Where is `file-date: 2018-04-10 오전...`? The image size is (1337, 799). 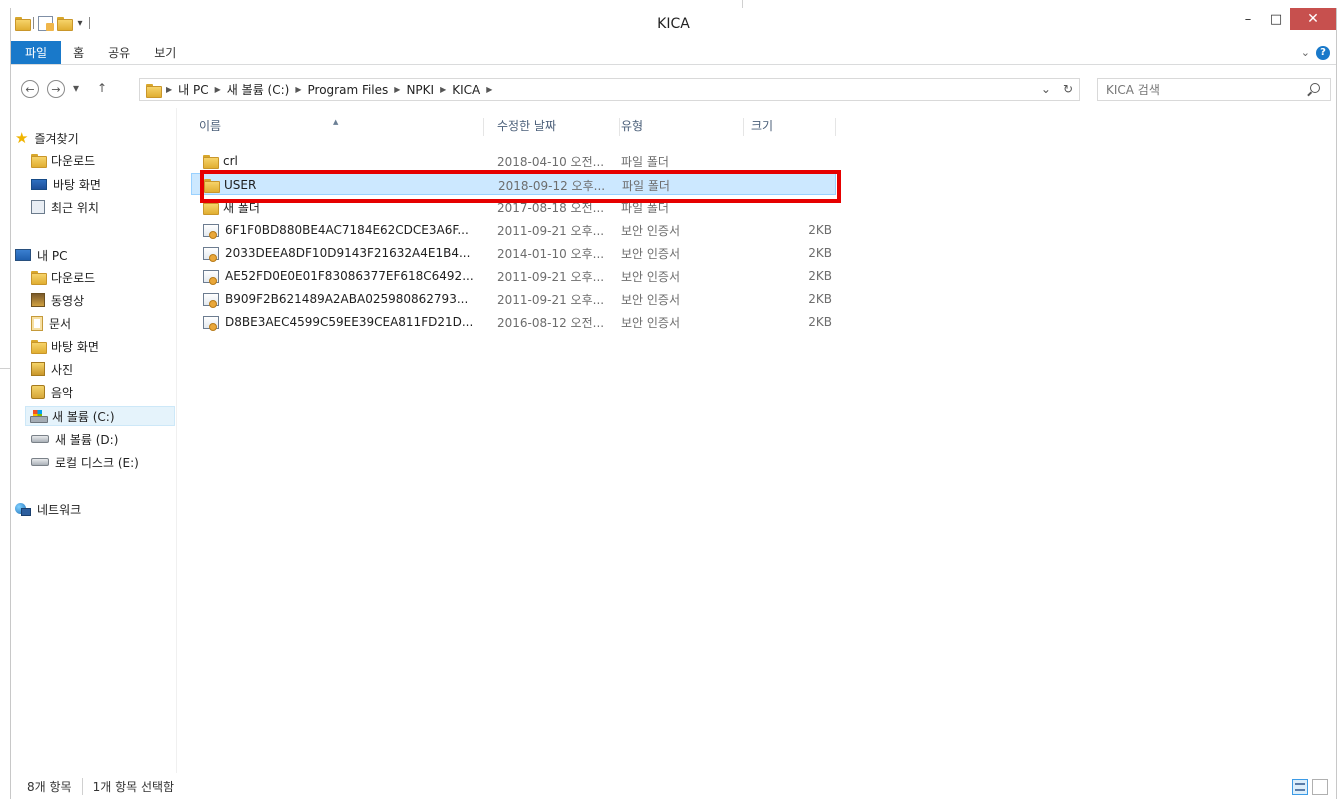 file-date: 2018-04-10 오전... is located at coordinates (551, 161).